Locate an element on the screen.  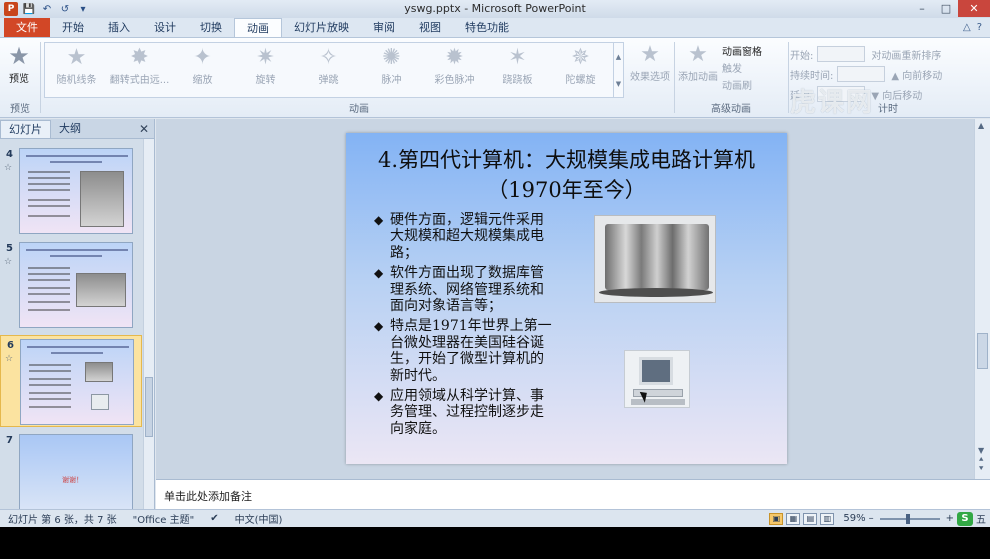
tab-slides: 幻灯片 is located at coordinates (25, 129).